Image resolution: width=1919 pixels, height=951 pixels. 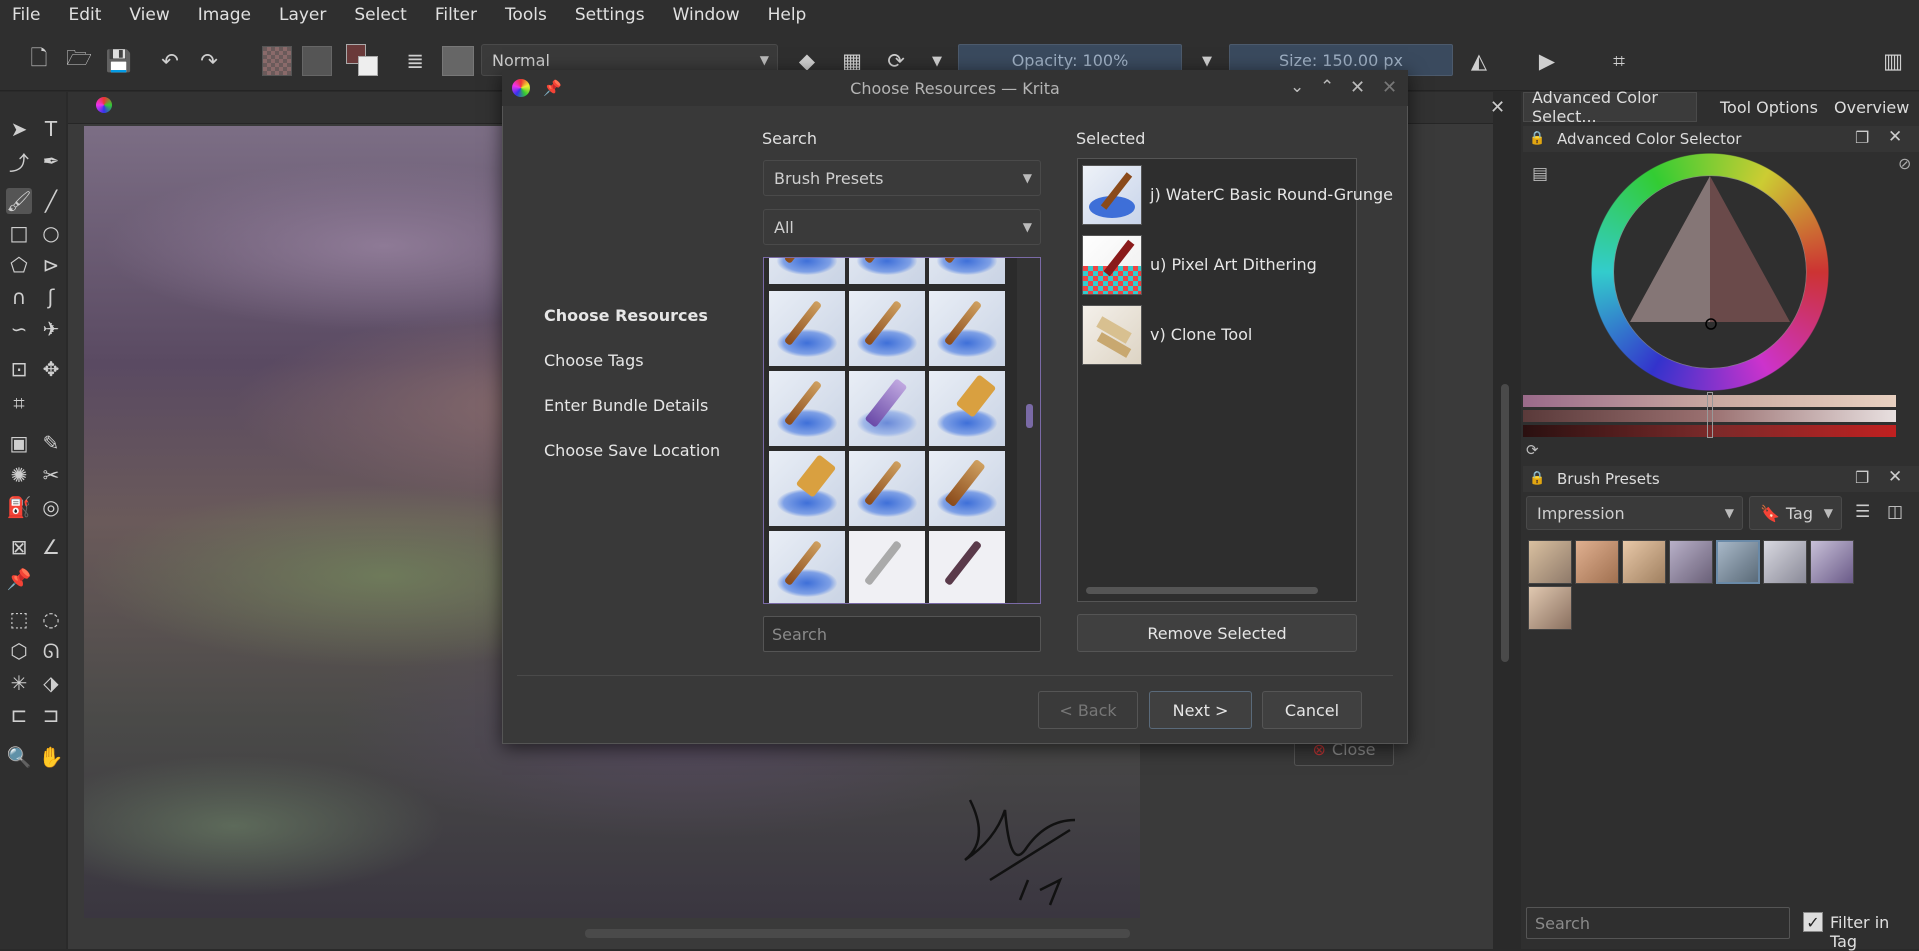 What do you see at coordinates (902, 634) in the screenshot?
I see `resource-search-input: Search` at bounding box center [902, 634].